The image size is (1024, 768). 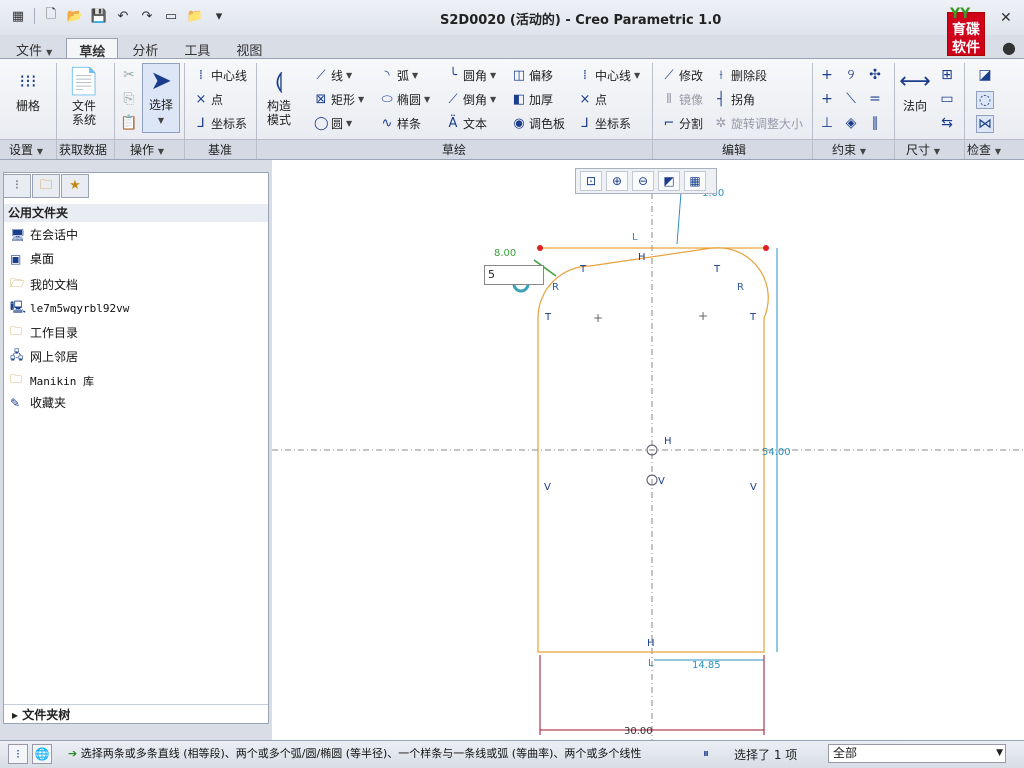 I want to click on thicken-tool: ◧ 加厚, so click(x=532, y=99).